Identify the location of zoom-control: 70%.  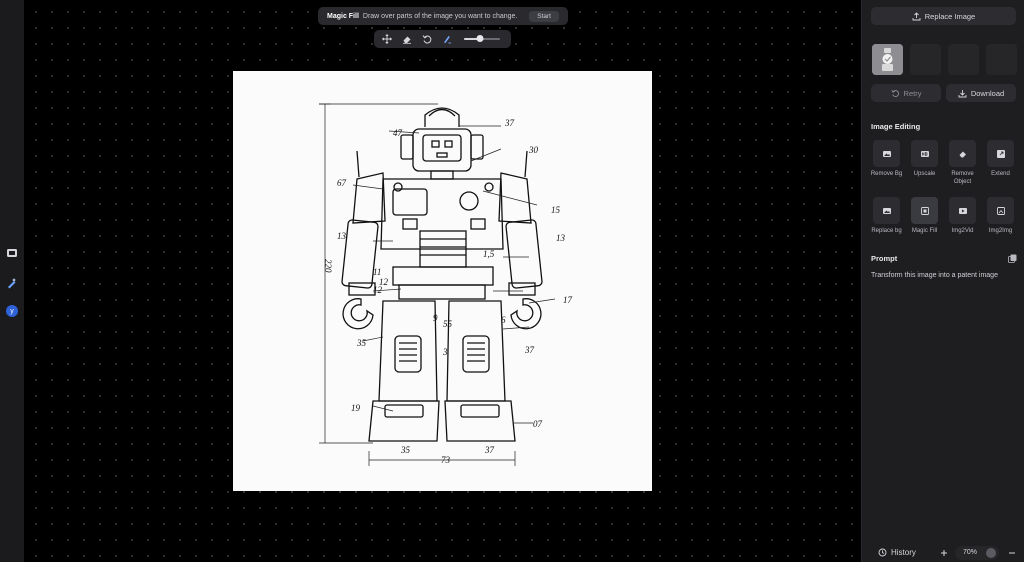
(977, 552).